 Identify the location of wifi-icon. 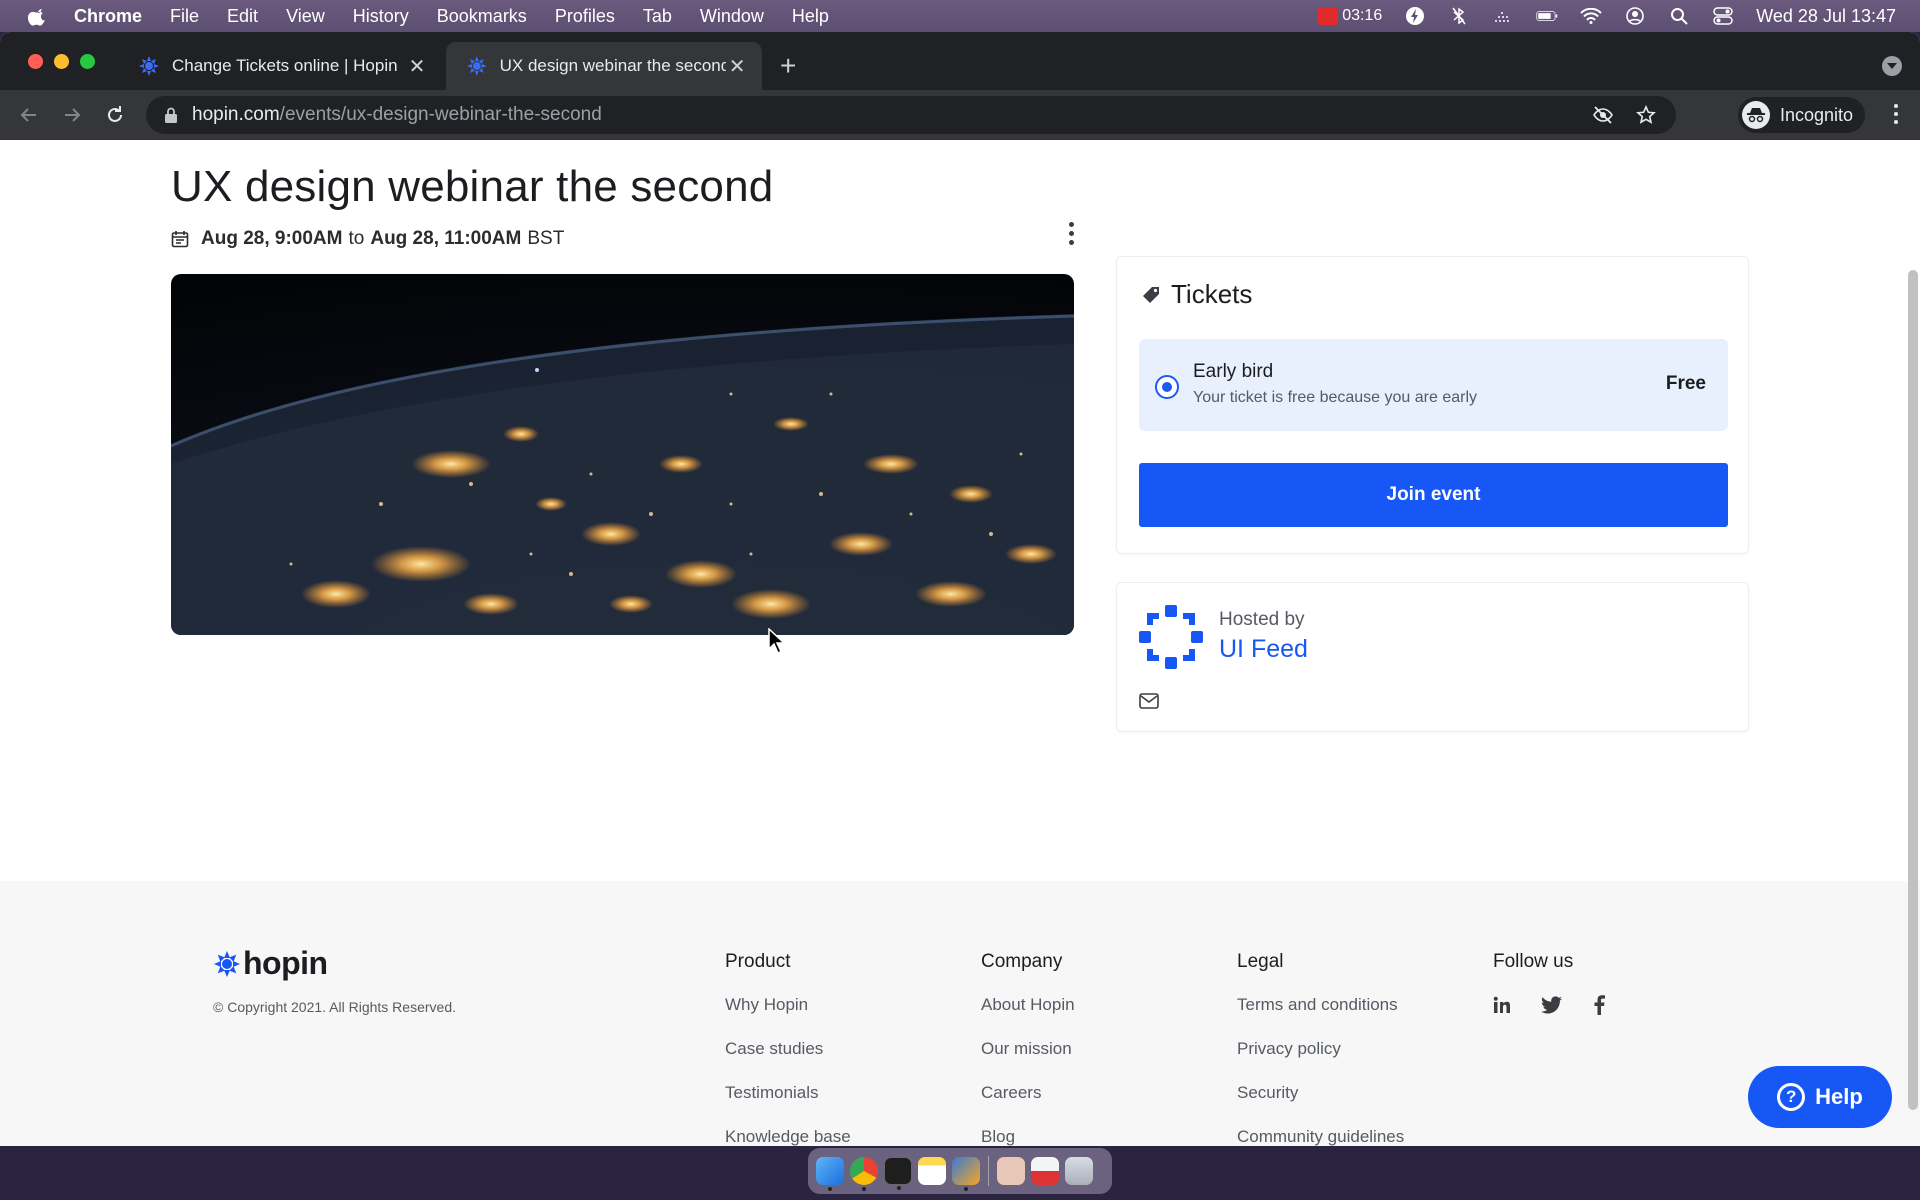
(1591, 16).